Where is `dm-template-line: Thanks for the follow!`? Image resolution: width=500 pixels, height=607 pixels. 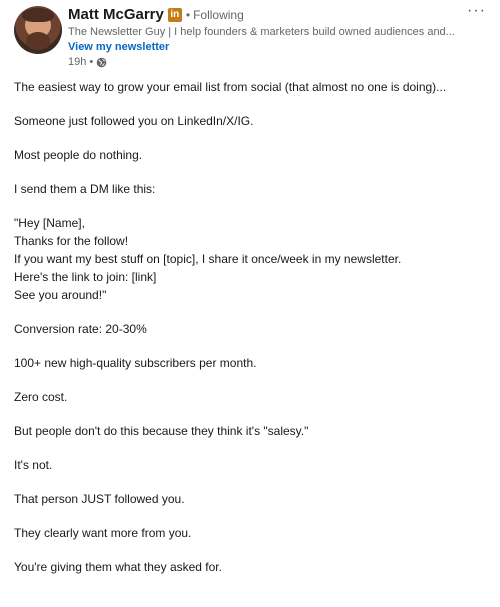
dm-template-line: Thanks for the follow! is located at coordinates (71, 241).